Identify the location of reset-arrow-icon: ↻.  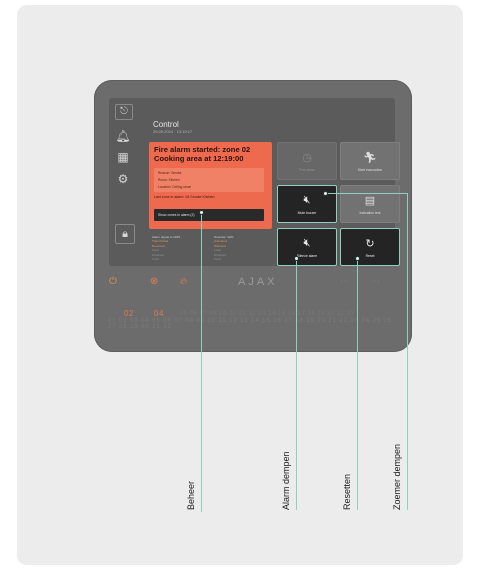
(370, 244).